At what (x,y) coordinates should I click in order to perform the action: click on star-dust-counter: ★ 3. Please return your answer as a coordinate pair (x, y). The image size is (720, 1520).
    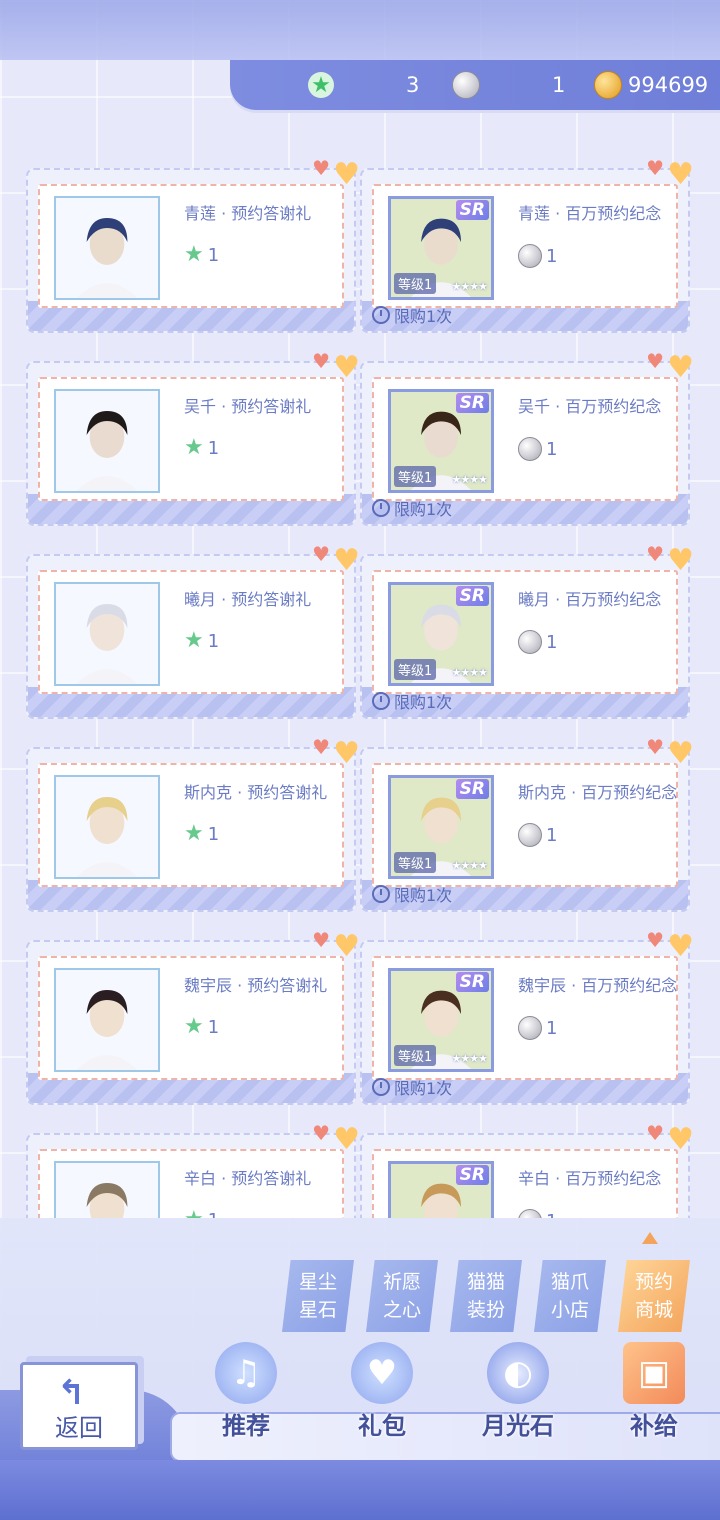
    Looking at the image, I should click on (363, 85).